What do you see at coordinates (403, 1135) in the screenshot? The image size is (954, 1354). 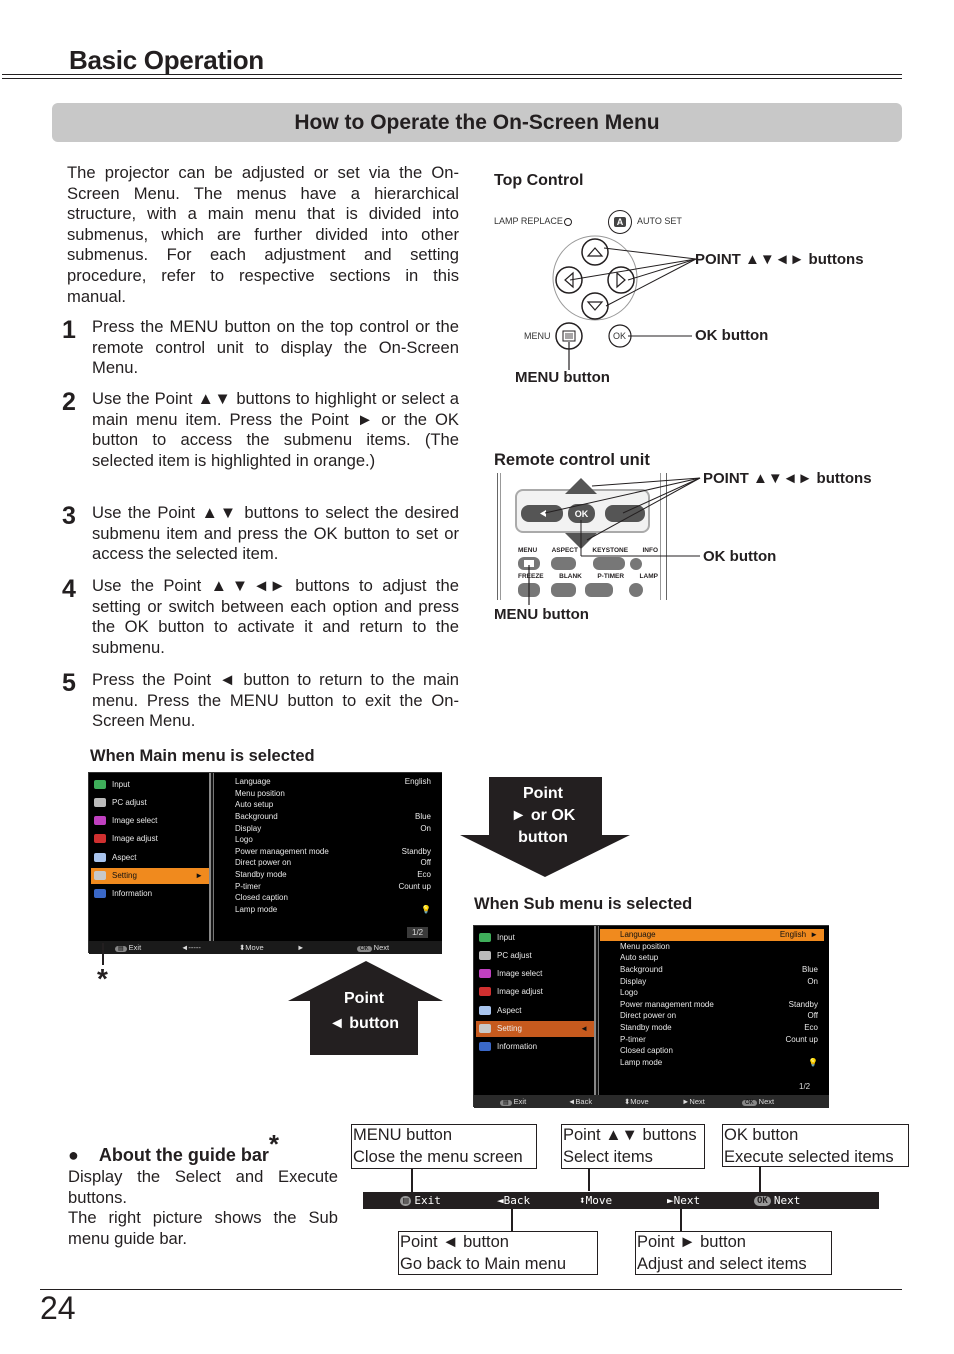 I see `callout-title: MENU button` at bounding box center [403, 1135].